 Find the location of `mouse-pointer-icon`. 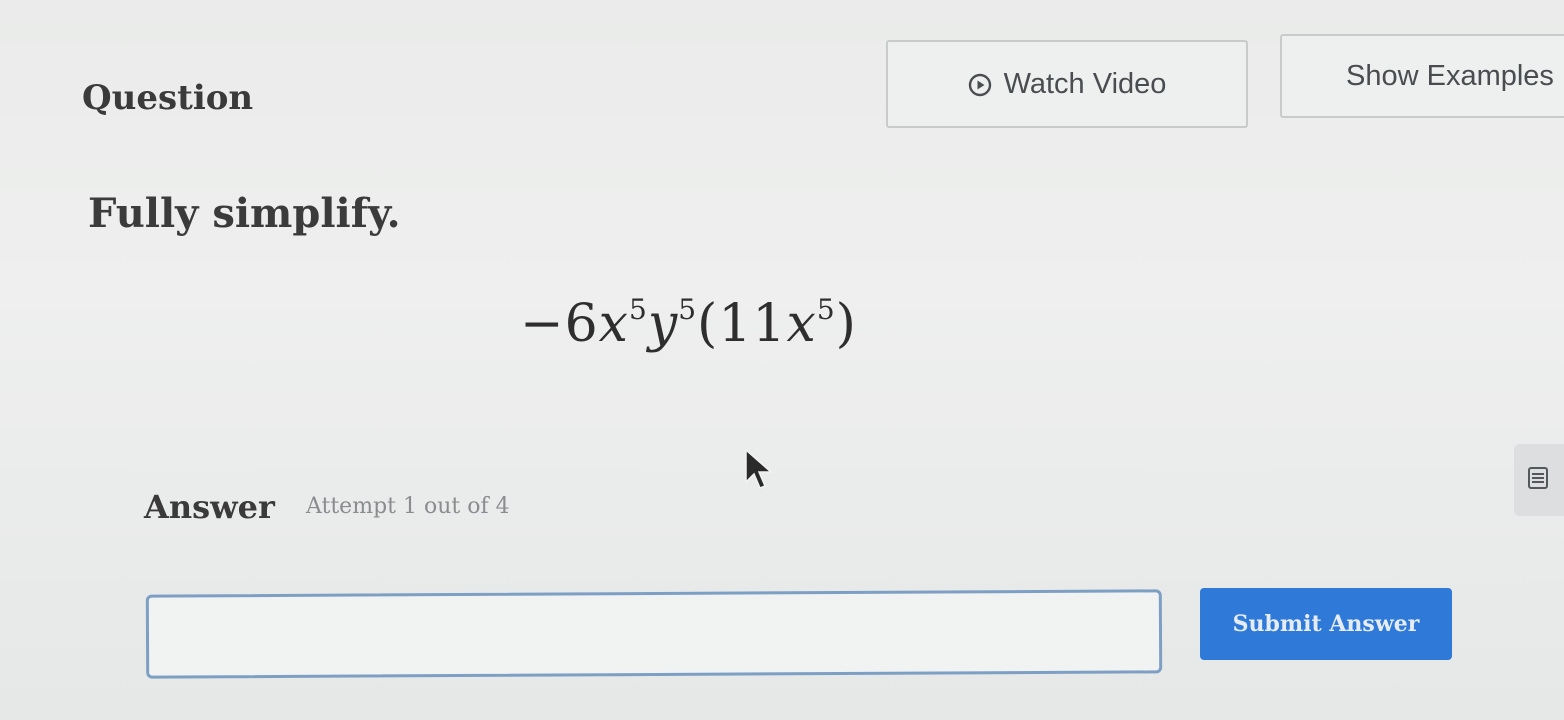

mouse-pointer-icon is located at coordinates (762, 472).